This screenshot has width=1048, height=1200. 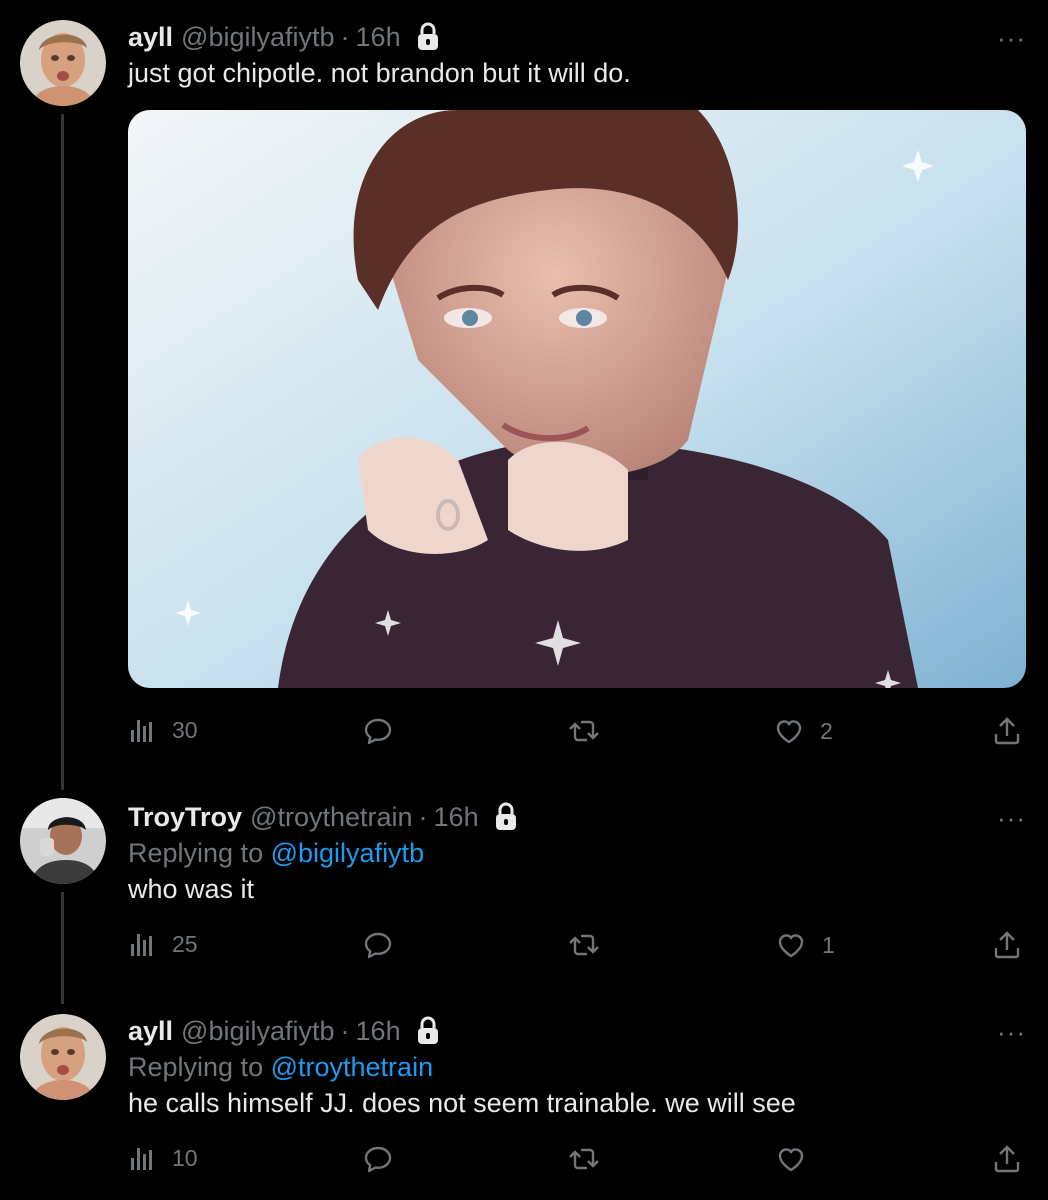 I want to click on views-count: 30, so click(x=185, y=729).